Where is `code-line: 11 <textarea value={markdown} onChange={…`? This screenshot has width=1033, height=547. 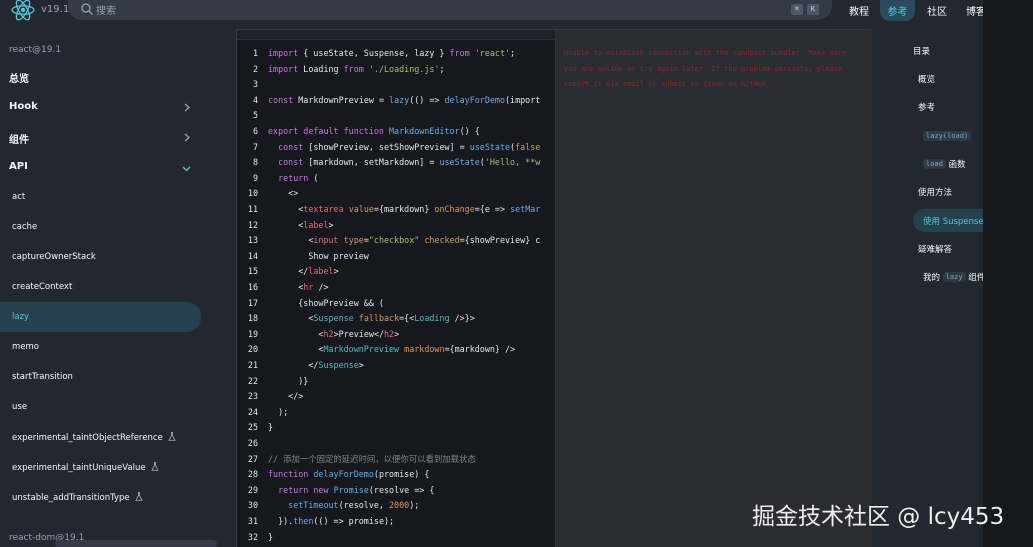
code-line: 11 <textarea value={markdown} onChange={… is located at coordinates (396, 210).